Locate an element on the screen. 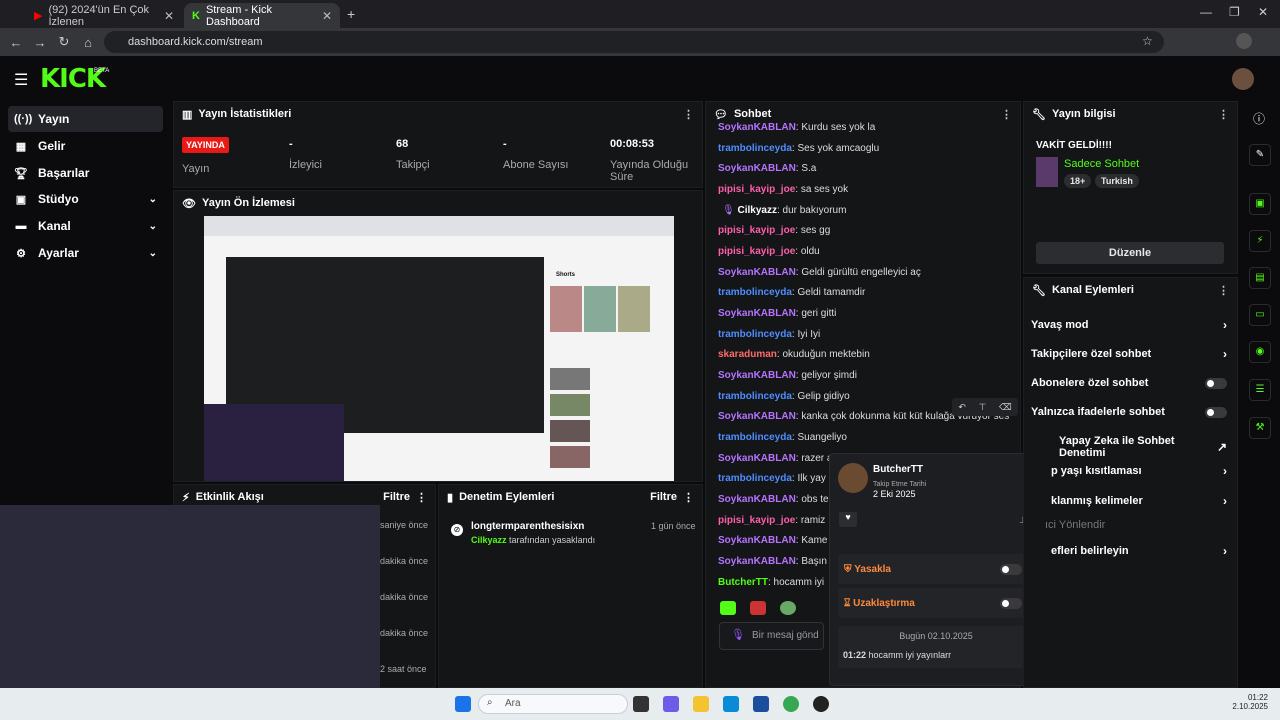  chat-message: pipisi_kayip_joe: ses gg is located at coordinates (774, 230).